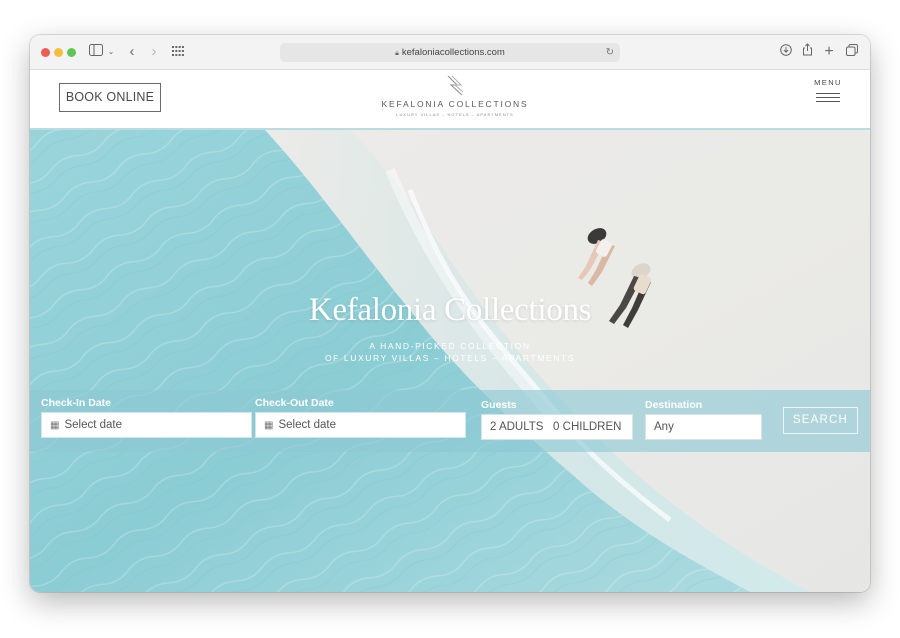 This screenshot has height=638, width=900. I want to click on guests-label: Guests, so click(499, 405).